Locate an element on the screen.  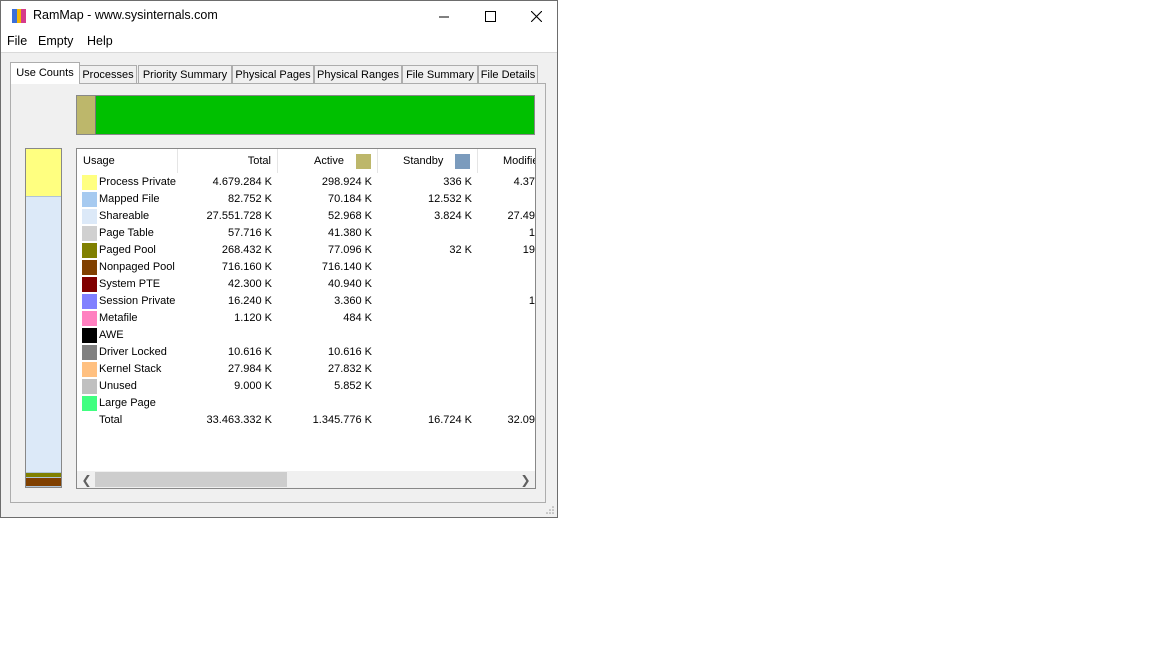
cell-label: Large Page is located at coordinates (127, 403).